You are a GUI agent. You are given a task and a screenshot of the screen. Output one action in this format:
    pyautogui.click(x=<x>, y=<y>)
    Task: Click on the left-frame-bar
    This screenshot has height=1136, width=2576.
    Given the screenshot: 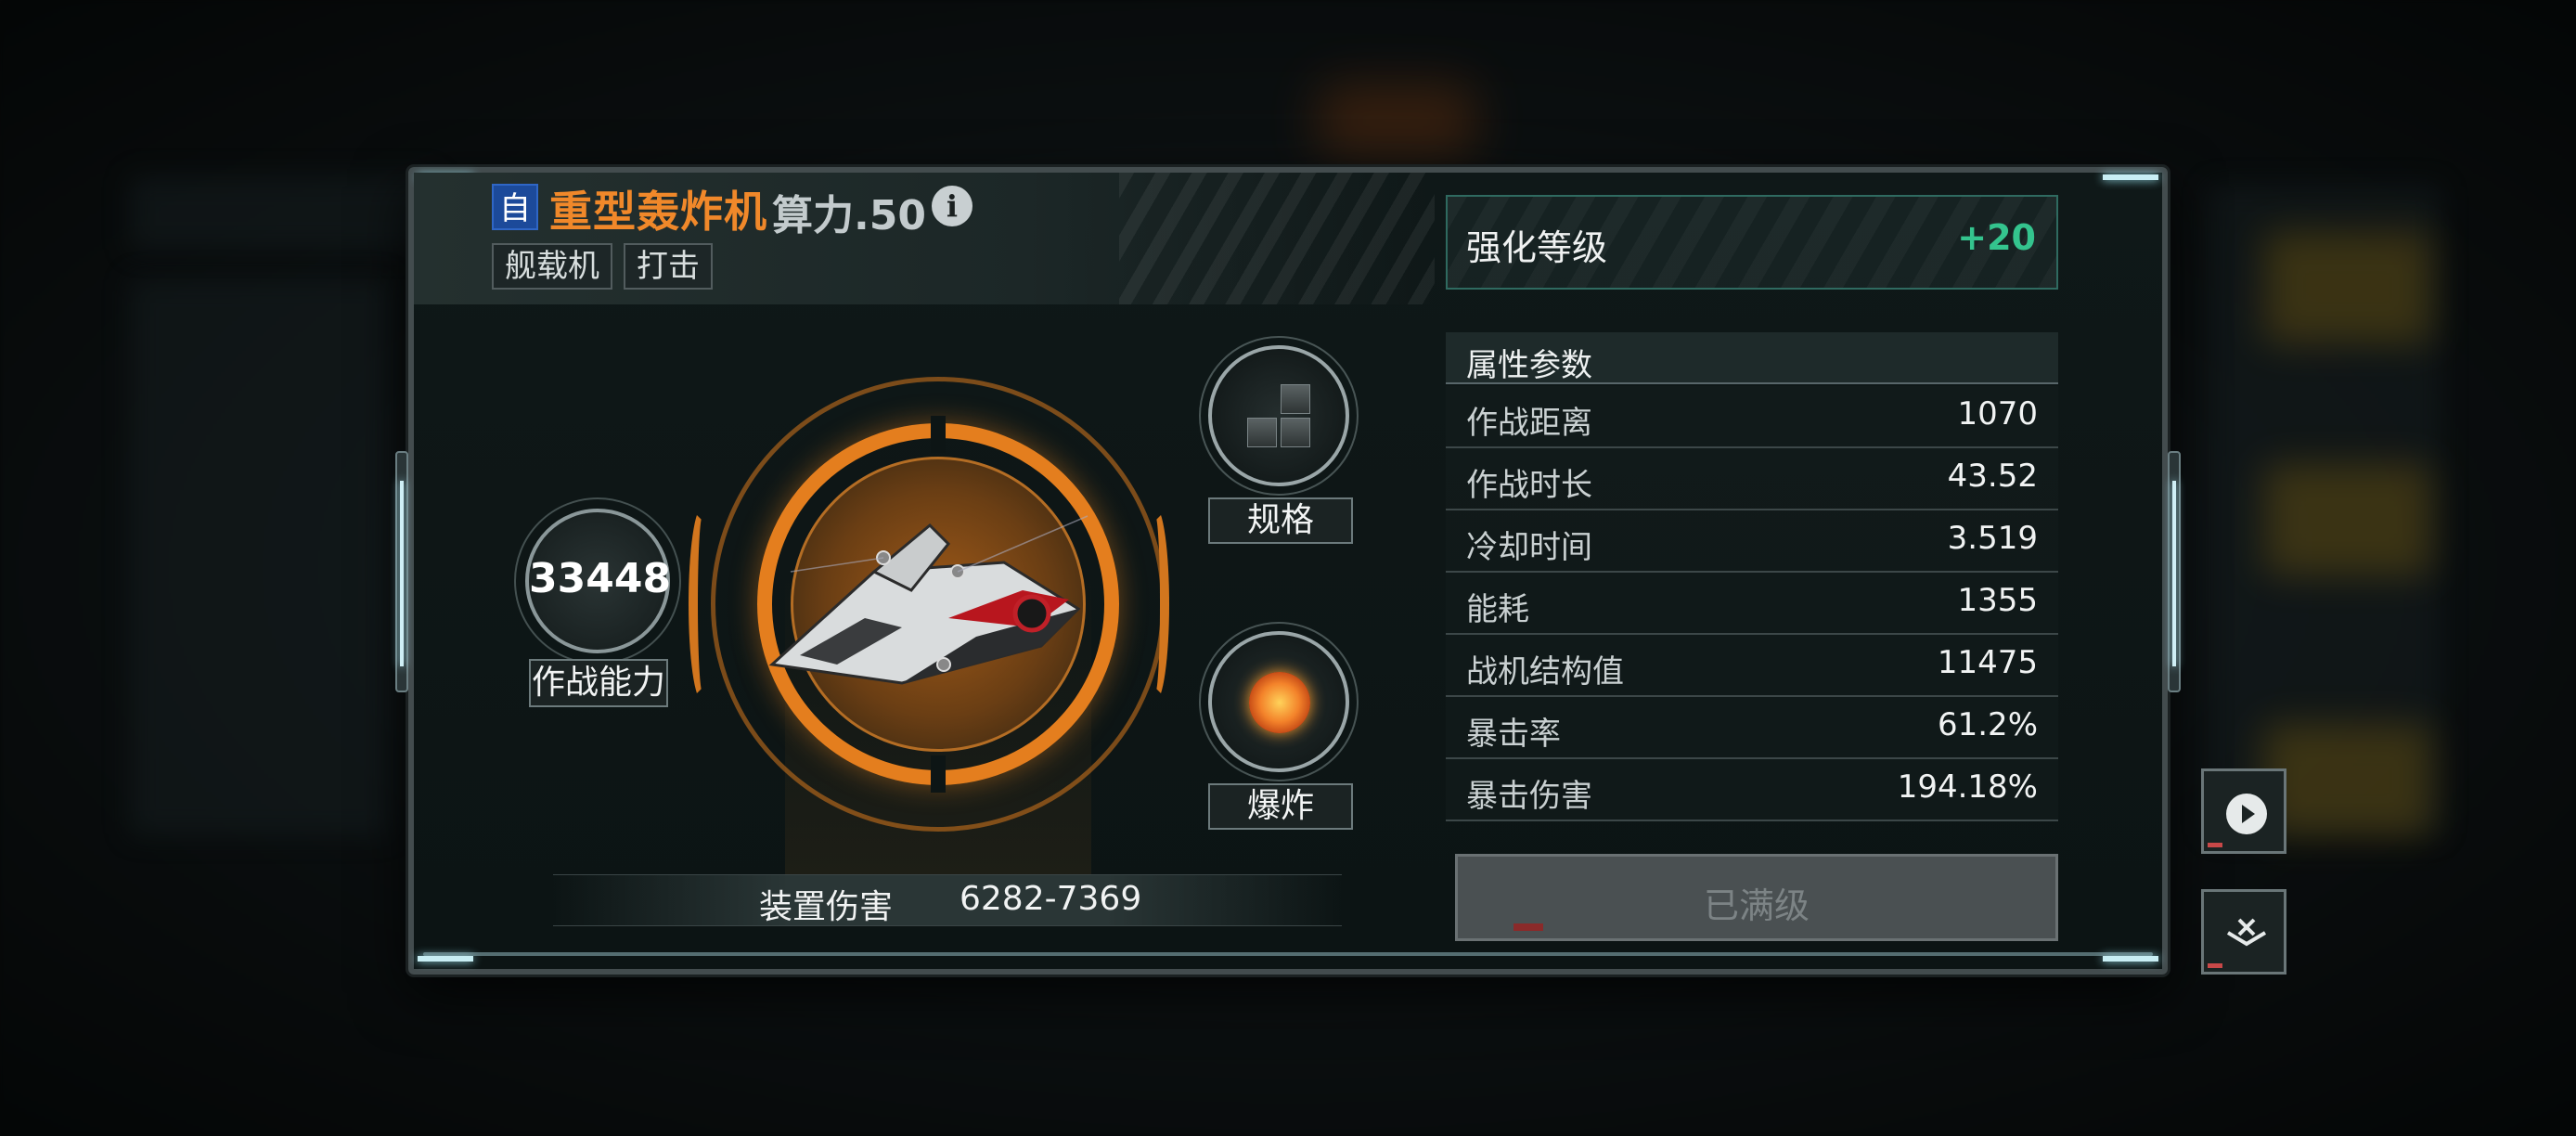 What is the action you would take?
    pyautogui.click(x=402, y=571)
    